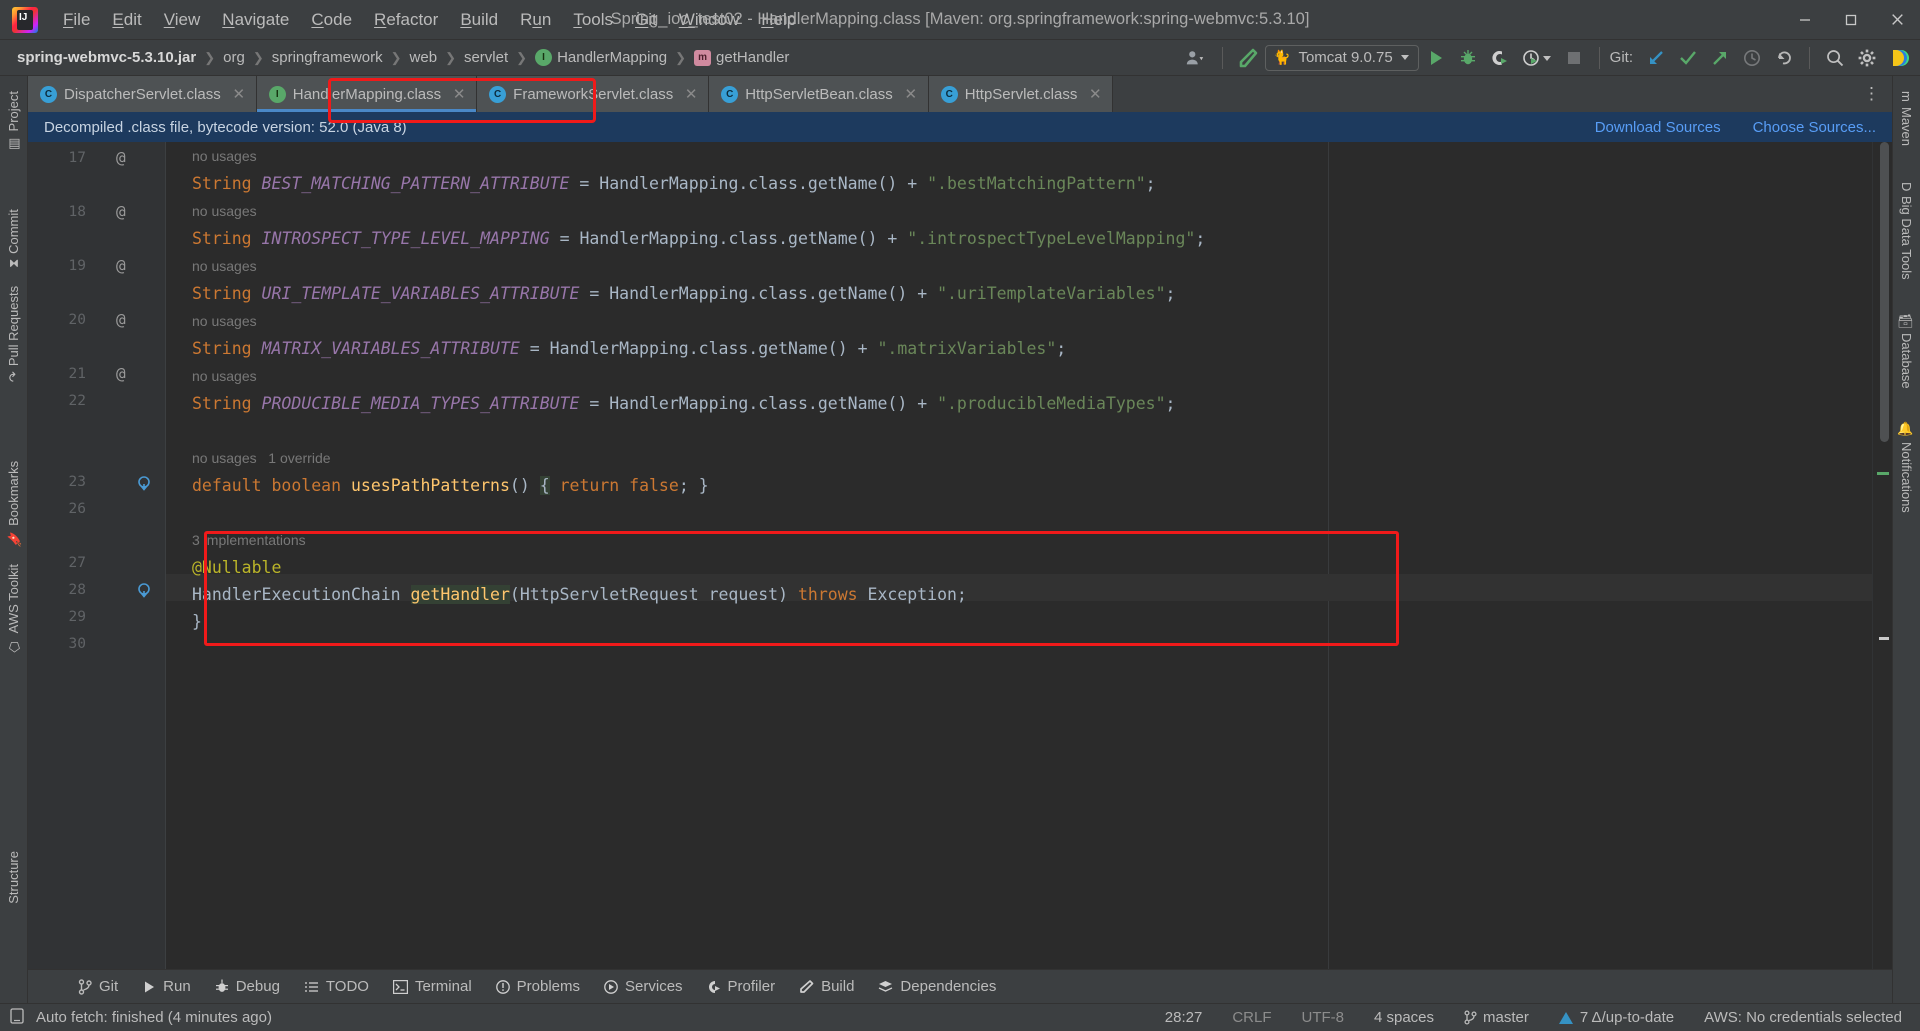  I want to click on menu-item-run: Run, so click(535, 20).